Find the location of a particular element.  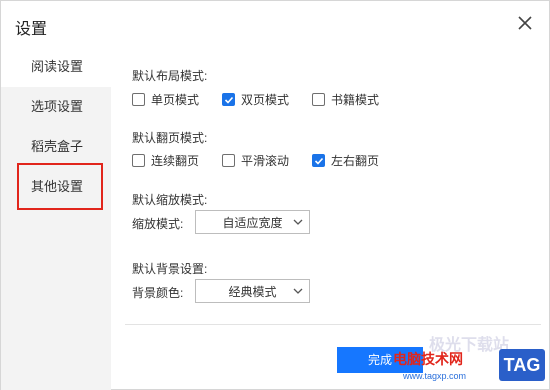

double-page-checkbox: 双页模式 is located at coordinates (255, 99).